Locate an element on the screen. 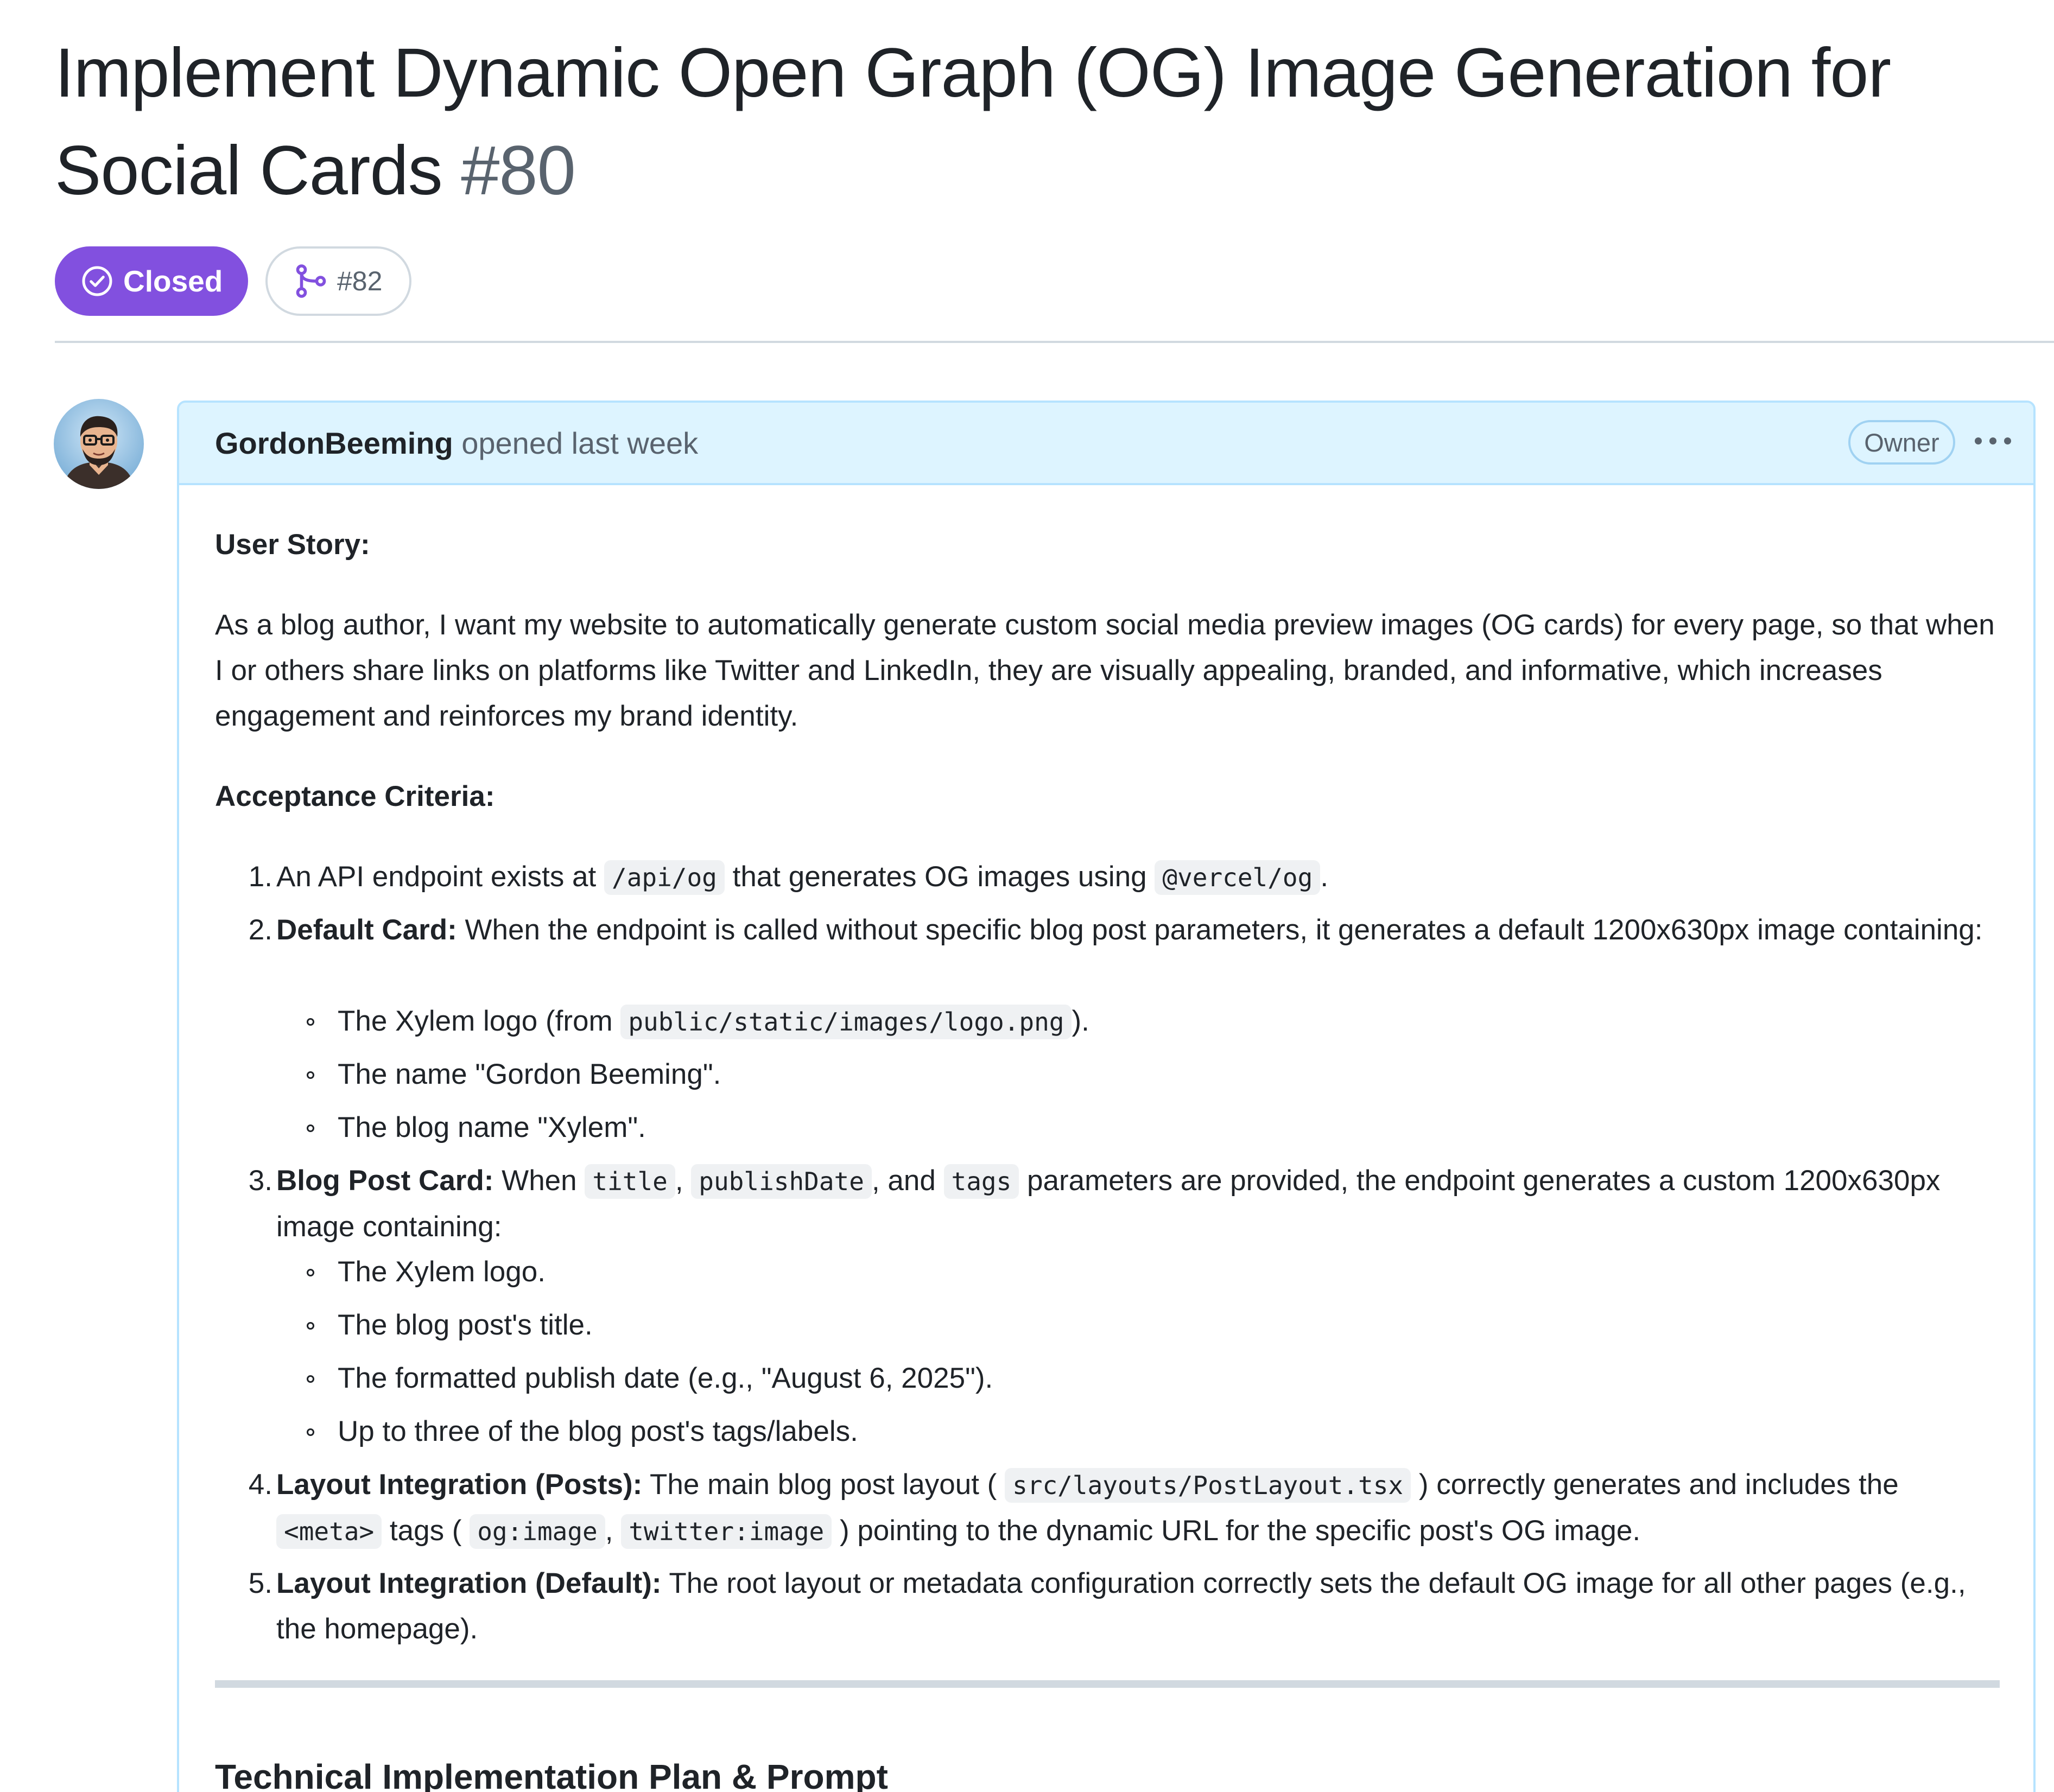  author-avatar is located at coordinates (99, 444).